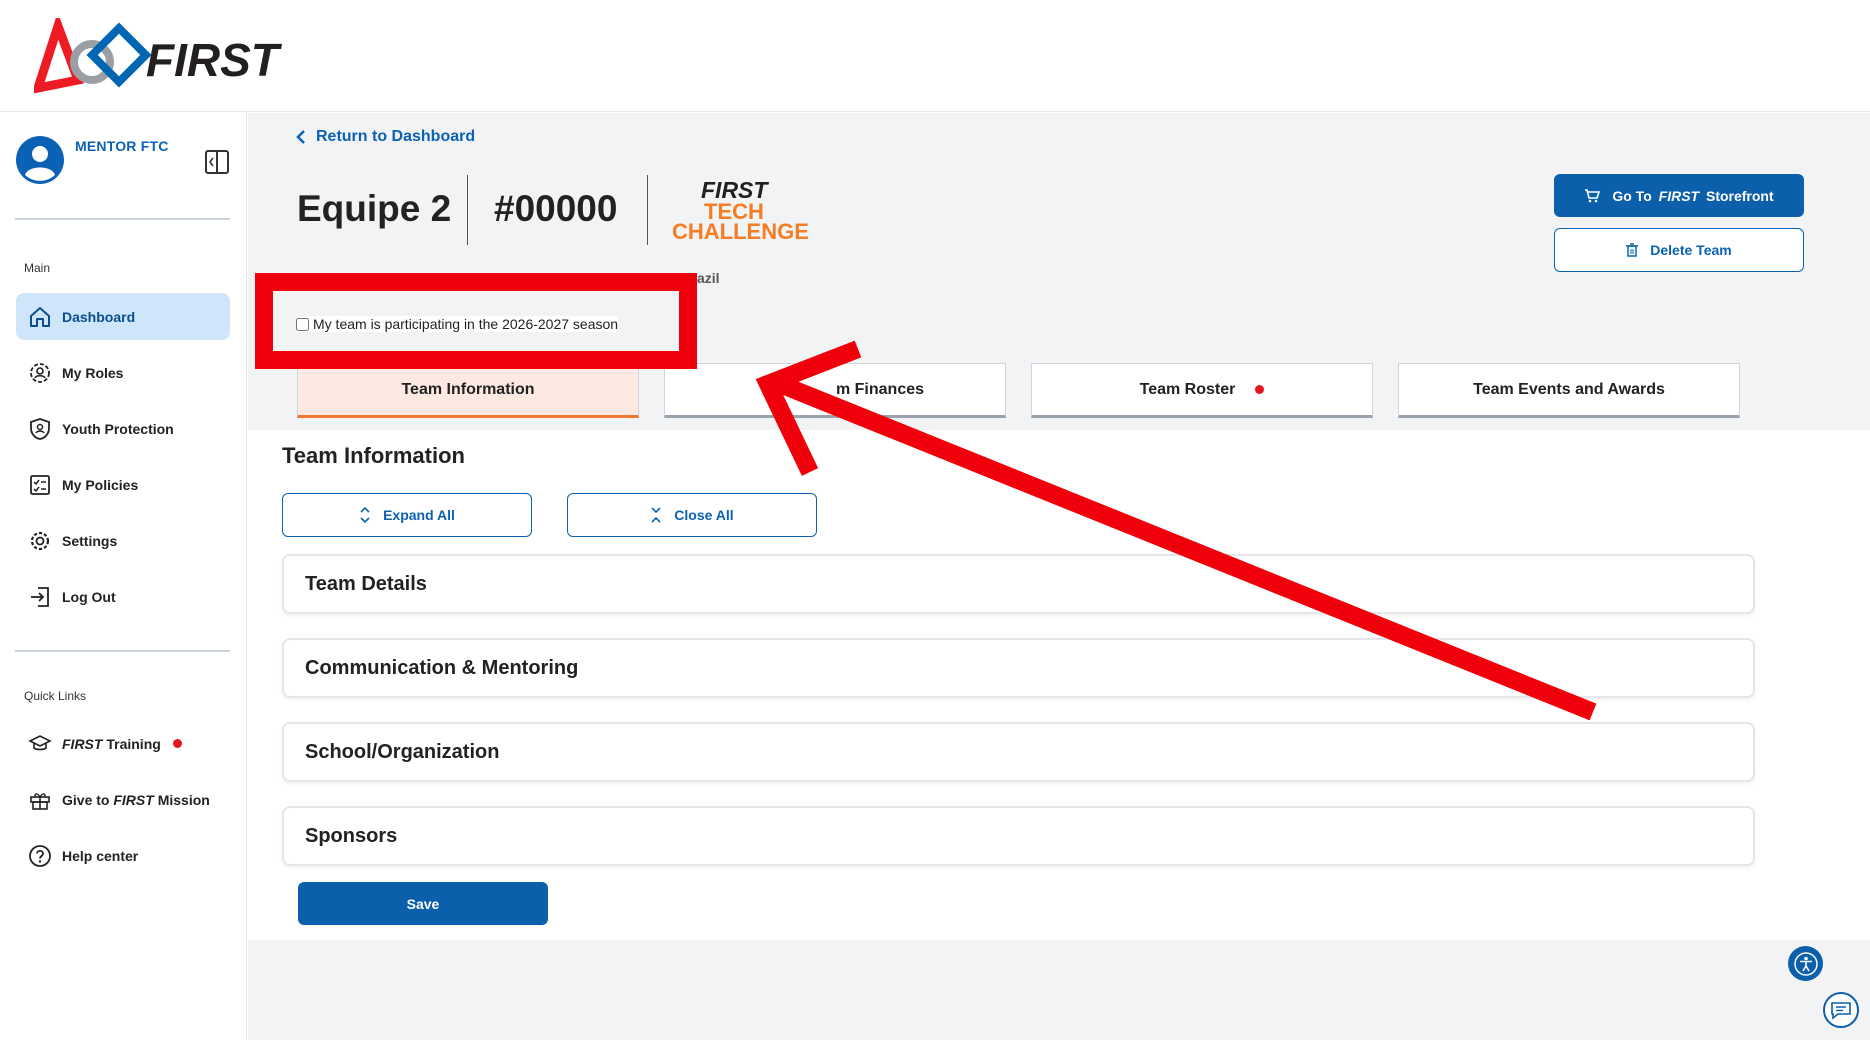 This screenshot has height=1040, width=1870. I want to click on help-icon, so click(40, 856).